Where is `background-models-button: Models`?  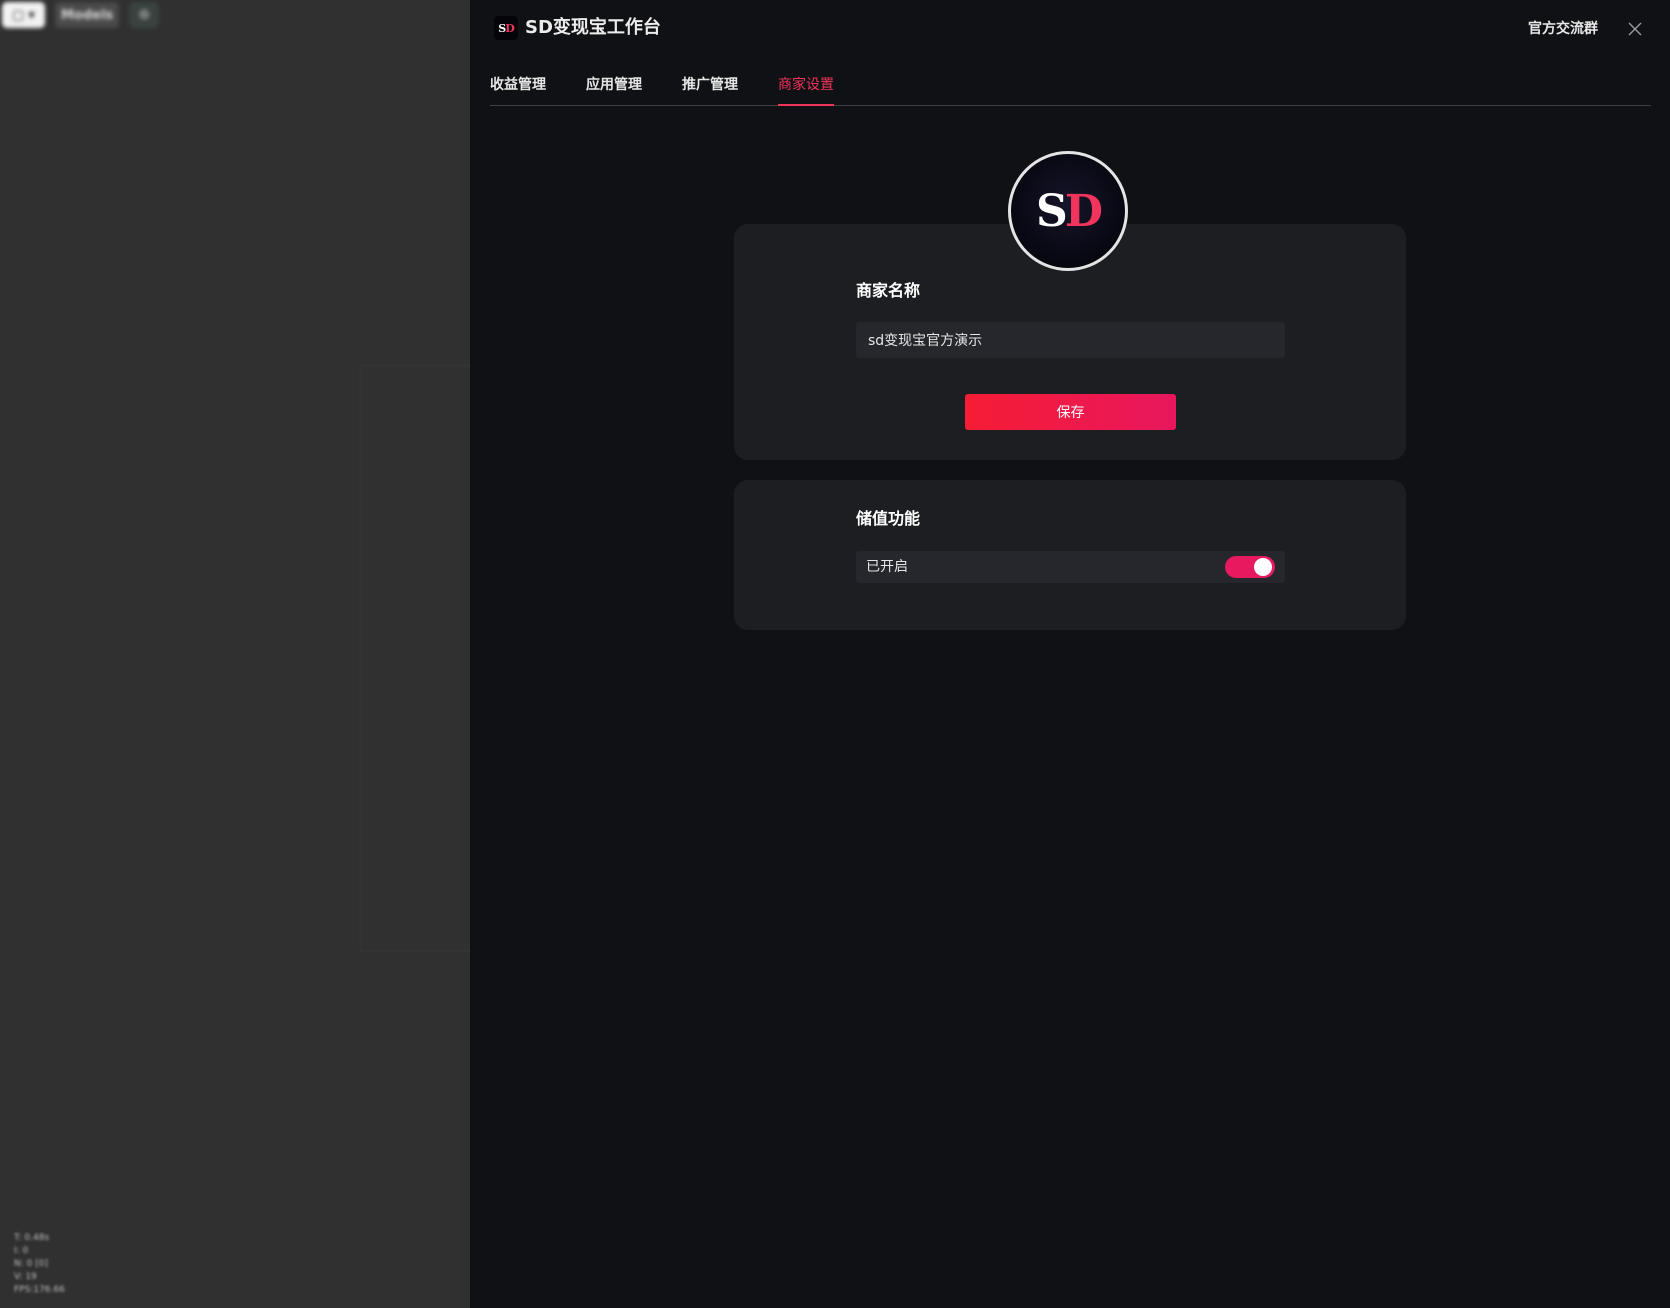
background-models-button: Models is located at coordinates (87, 15).